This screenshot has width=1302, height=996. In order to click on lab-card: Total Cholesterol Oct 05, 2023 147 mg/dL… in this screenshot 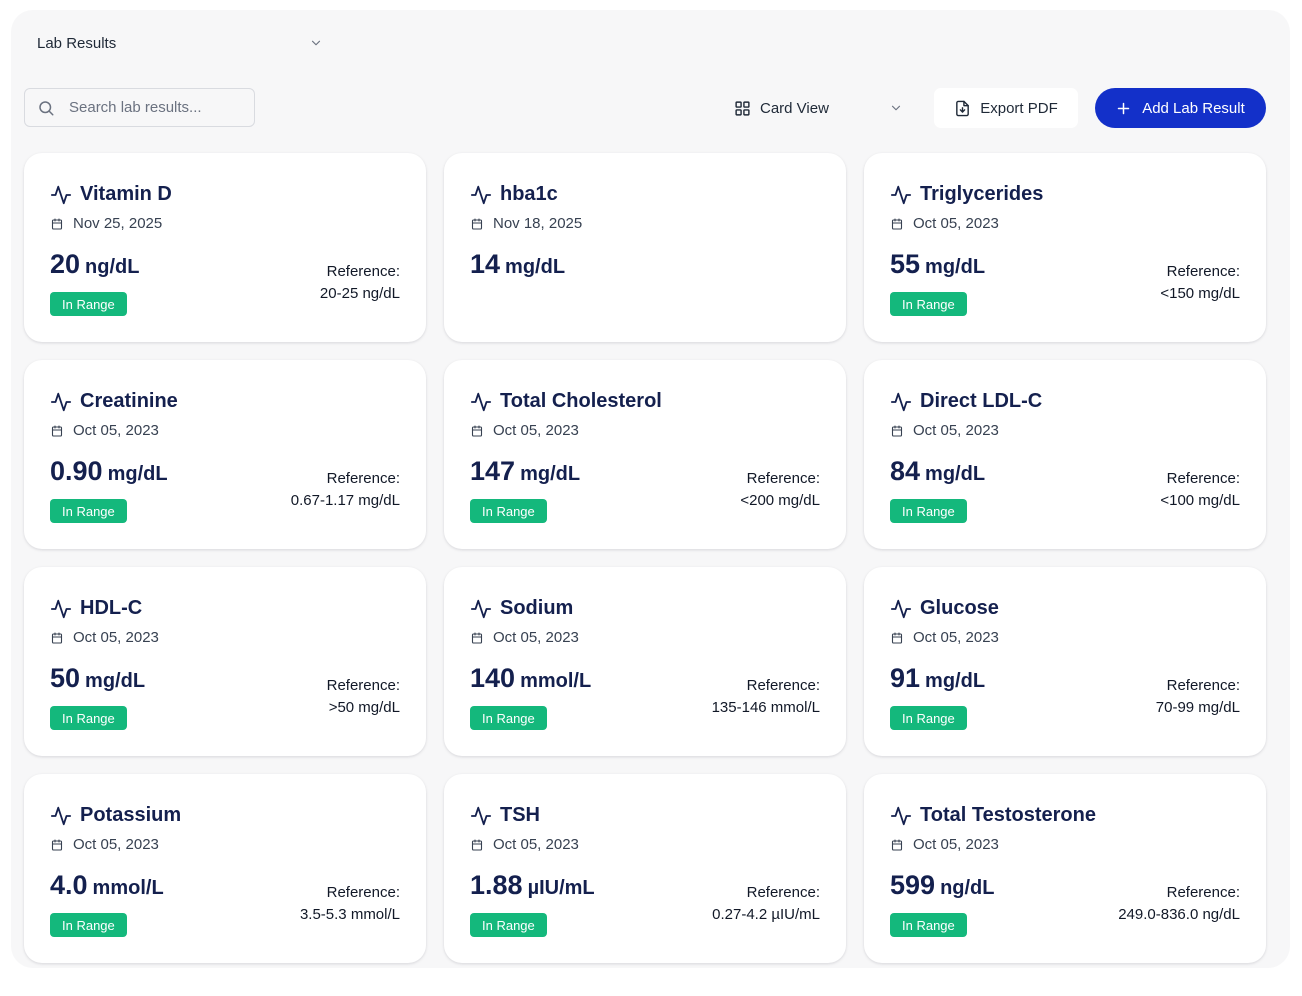, I will do `click(645, 454)`.